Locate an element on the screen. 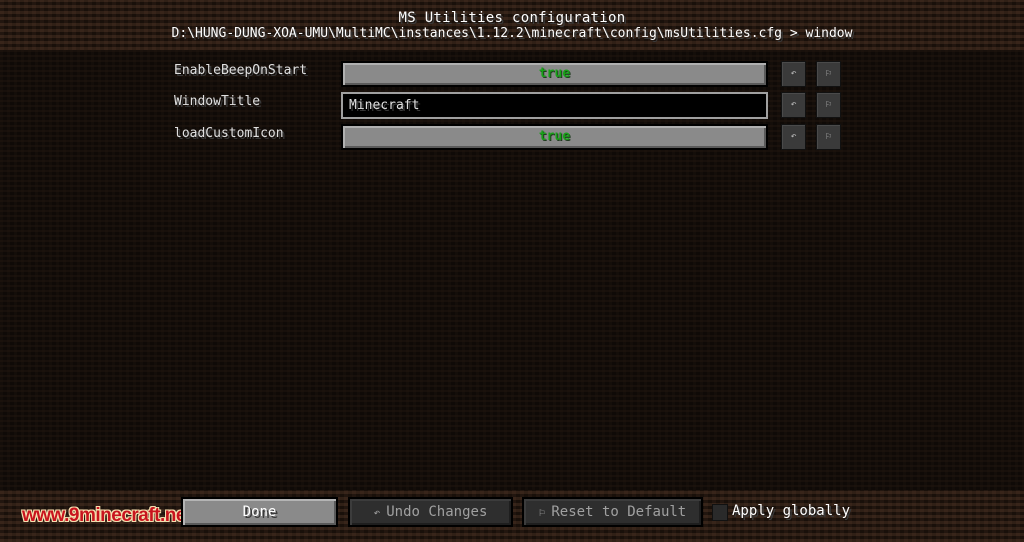 The width and height of the screenshot is (1024, 542). config-entry-windowtitle: WindowTitle Minecraft ↶ ⚐ is located at coordinates (512, 105).